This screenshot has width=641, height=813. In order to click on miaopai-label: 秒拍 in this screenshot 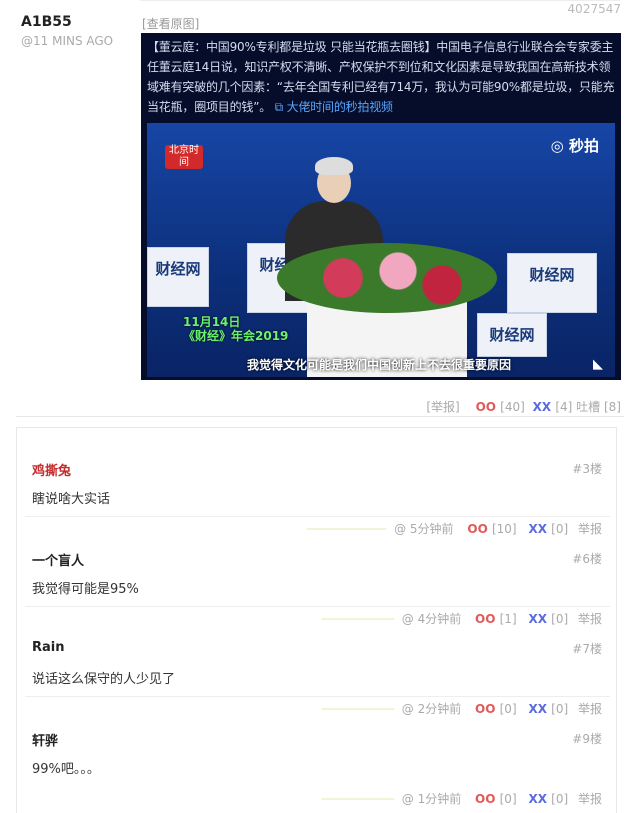, I will do `click(583, 146)`.